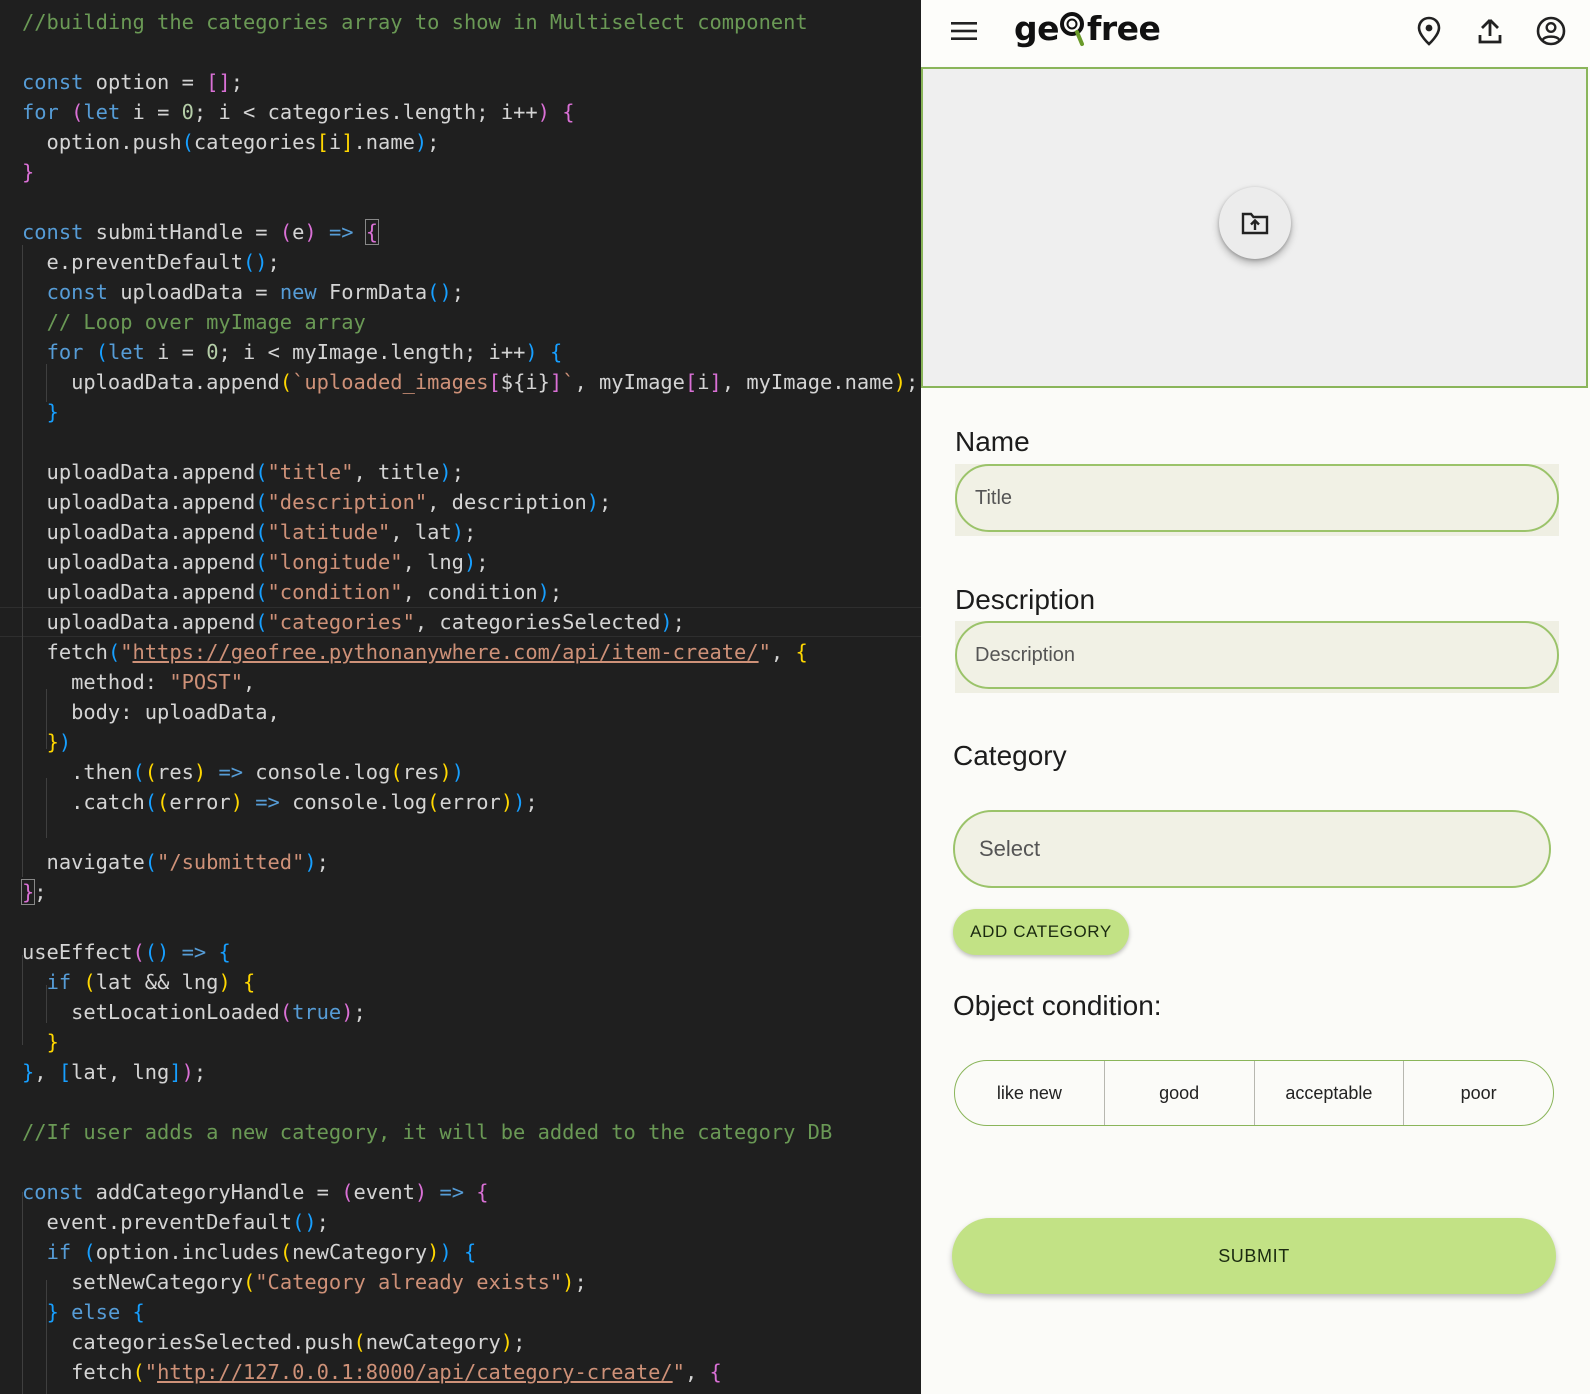  Describe the element at coordinates (201, 232) in the screenshot. I see `code-line: const submitHandle = (e) => {` at that location.